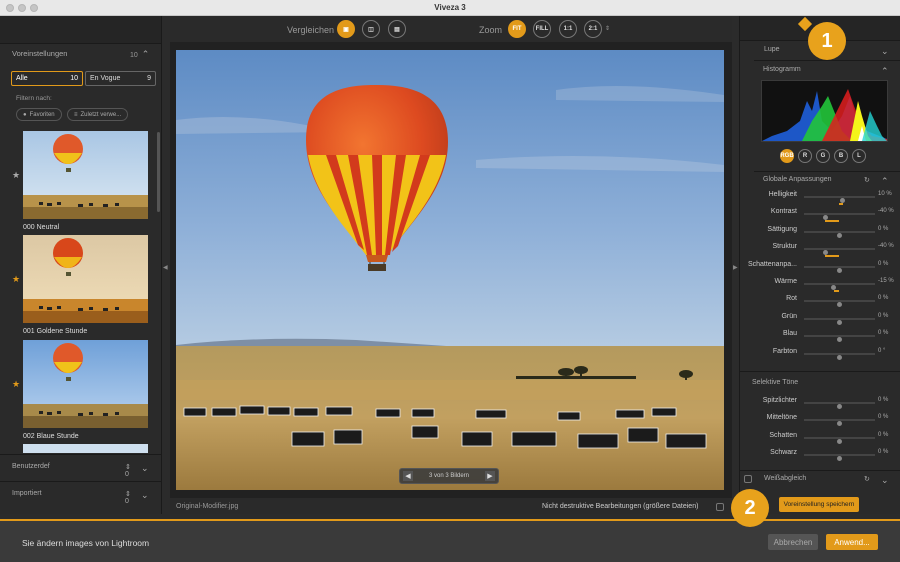  What do you see at coordinates (517, 29) in the screenshot?
I see `zoom-fit-button: FIT` at bounding box center [517, 29].